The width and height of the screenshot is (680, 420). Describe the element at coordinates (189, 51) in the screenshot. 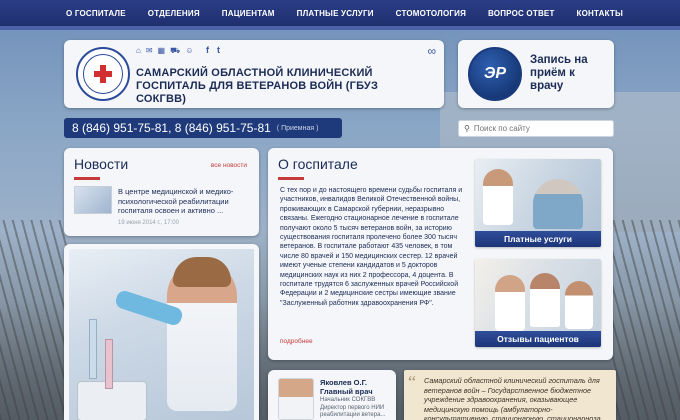

I see `user-icon: ☺` at that location.